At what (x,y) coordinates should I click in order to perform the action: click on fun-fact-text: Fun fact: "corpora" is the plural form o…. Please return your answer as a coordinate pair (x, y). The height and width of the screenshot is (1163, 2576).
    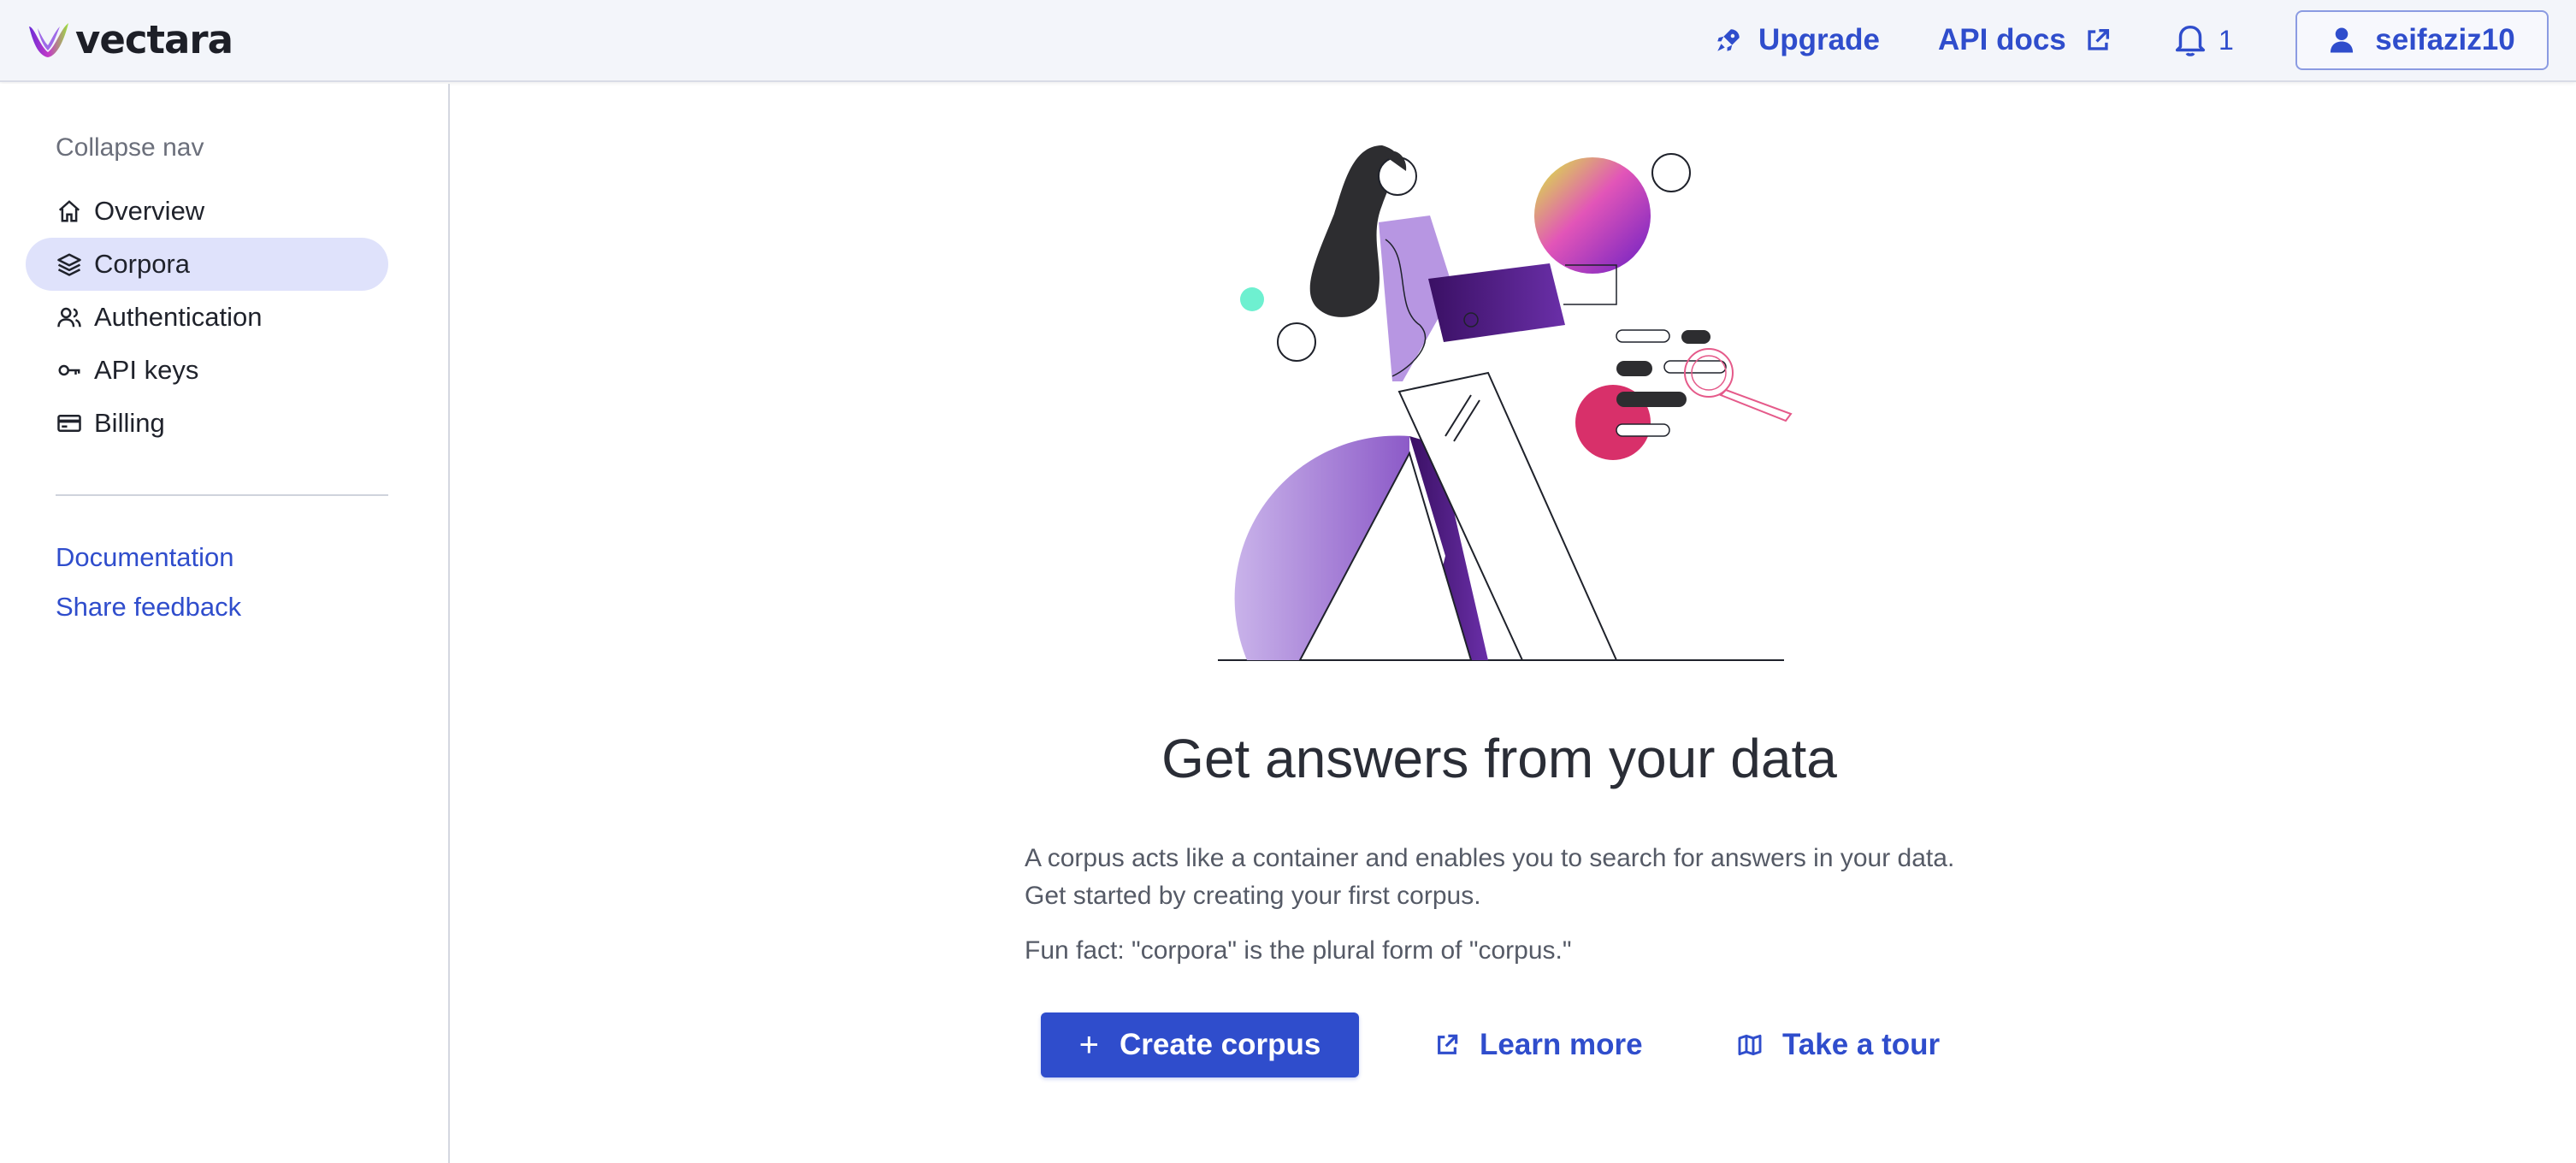
    Looking at the image, I should click on (1298, 950).